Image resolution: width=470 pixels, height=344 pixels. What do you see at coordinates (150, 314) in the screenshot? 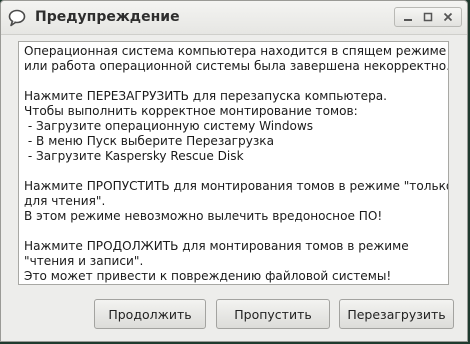
I see `continue-button: Продолжить` at bounding box center [150, 314].